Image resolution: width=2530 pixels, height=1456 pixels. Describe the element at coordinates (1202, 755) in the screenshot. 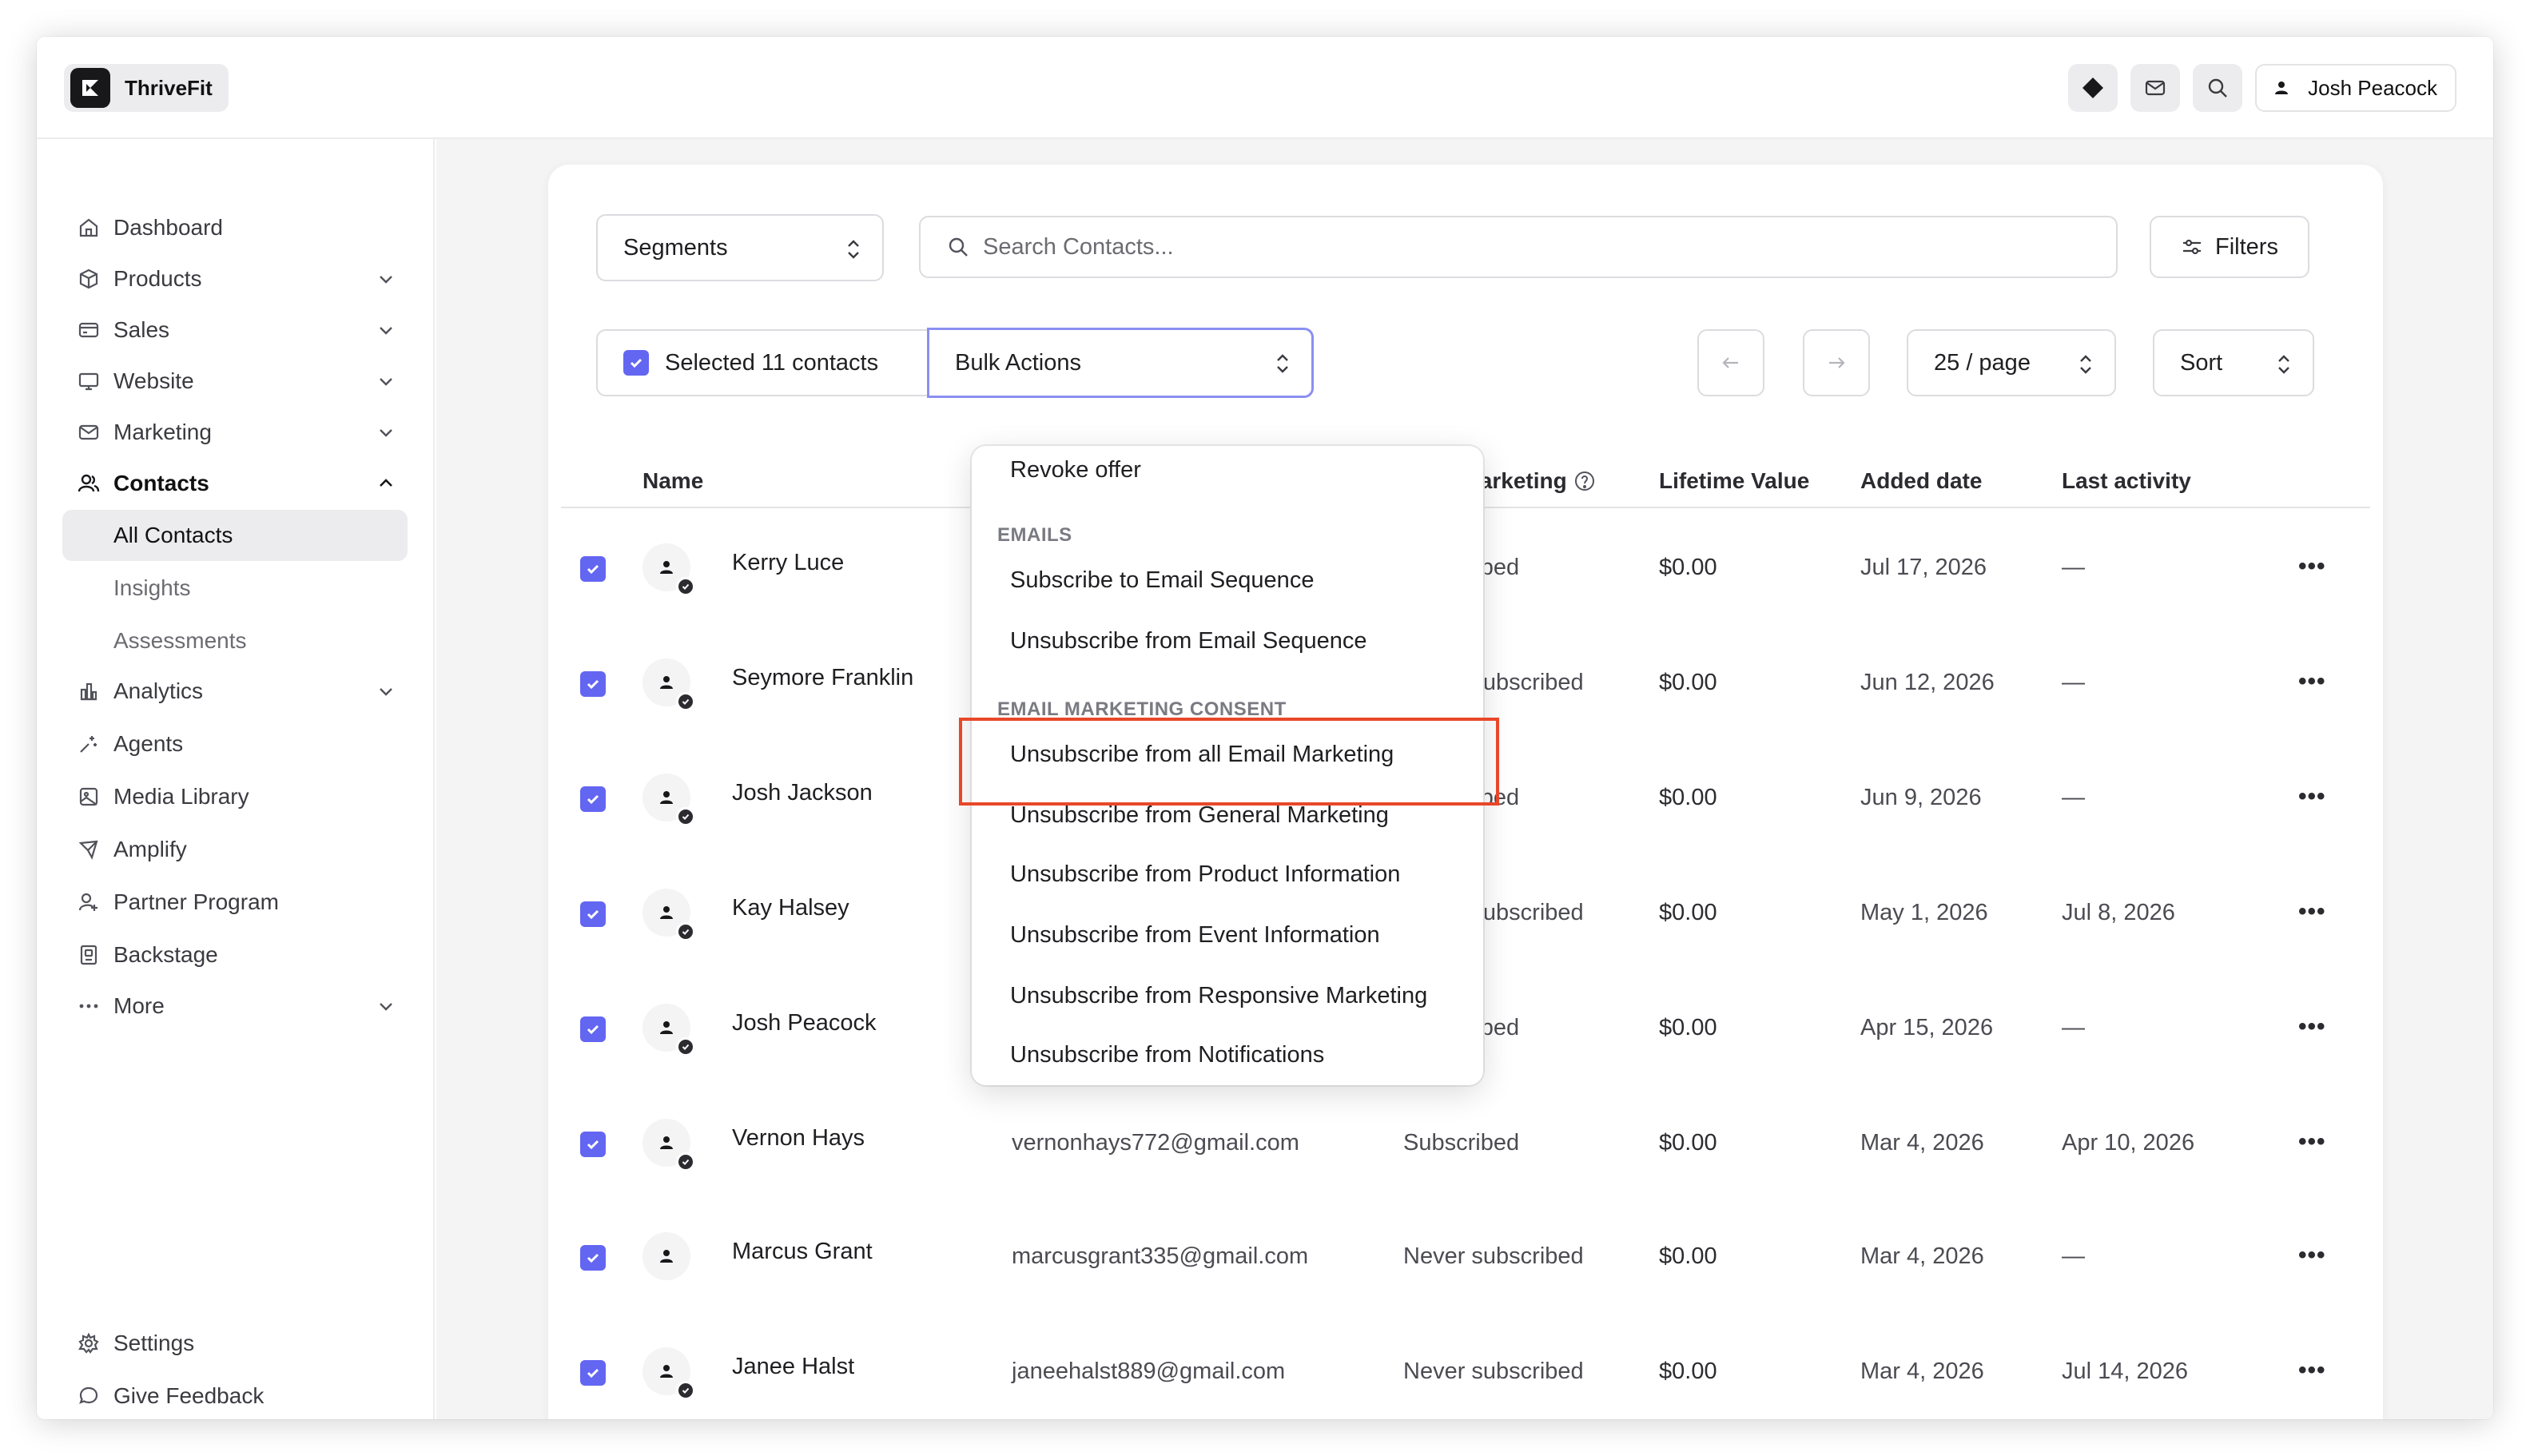

I see `menu-item: Unsubscribe from all Email Marketing` at that location.